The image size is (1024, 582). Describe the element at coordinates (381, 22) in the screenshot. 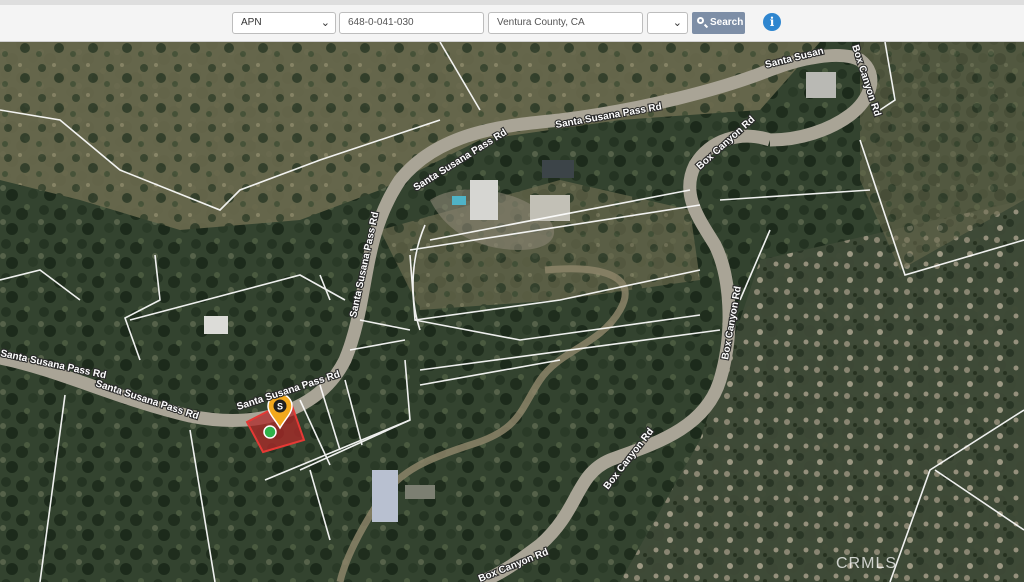

I see `apn-input-value: 648-0-041-030` at that location.